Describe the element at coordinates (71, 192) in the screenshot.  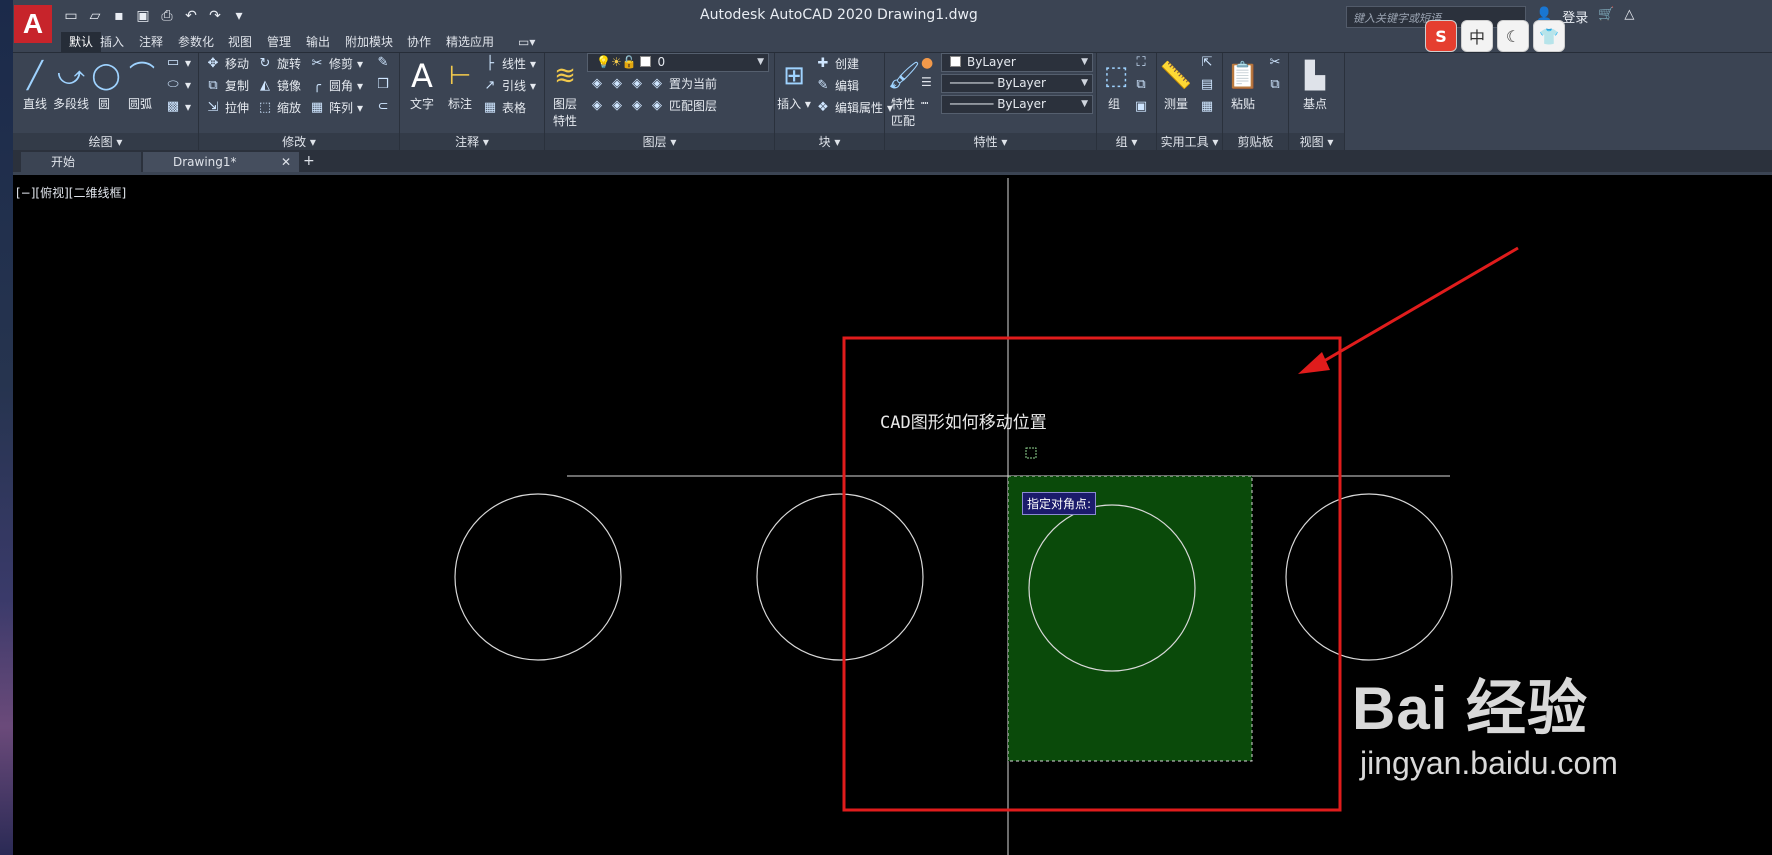
I see `viewport-controls: [−][俯视][二维线框]` at that location.